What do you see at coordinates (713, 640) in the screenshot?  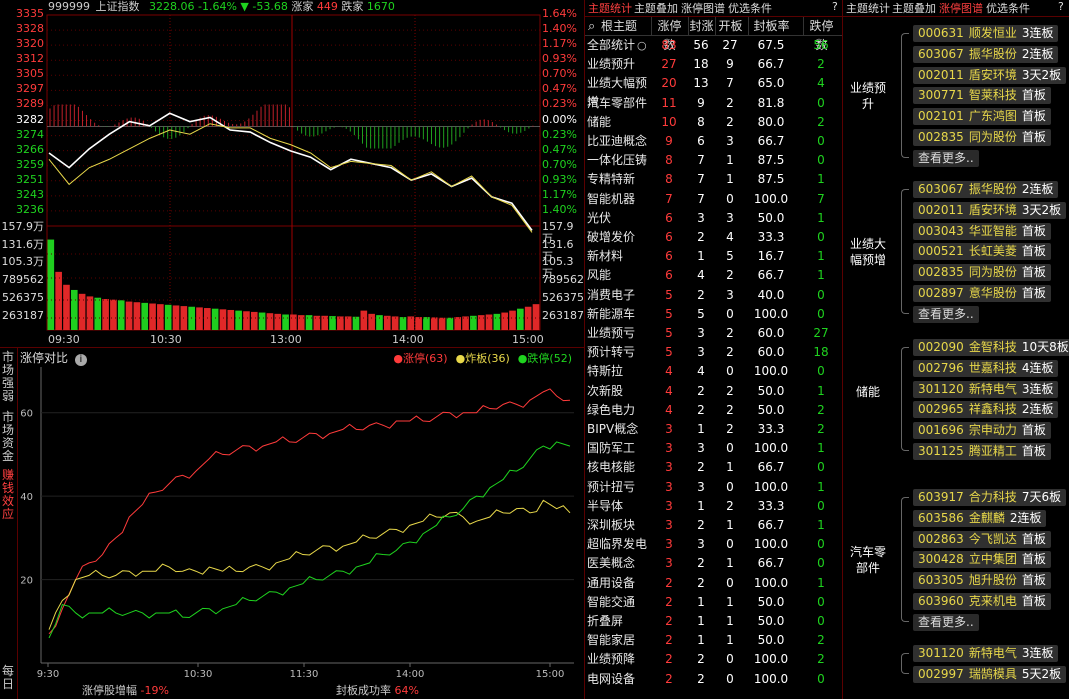 I see `theme-row: 智能家居 2 1 1 50.0 2` at bounding box center [713, 640].